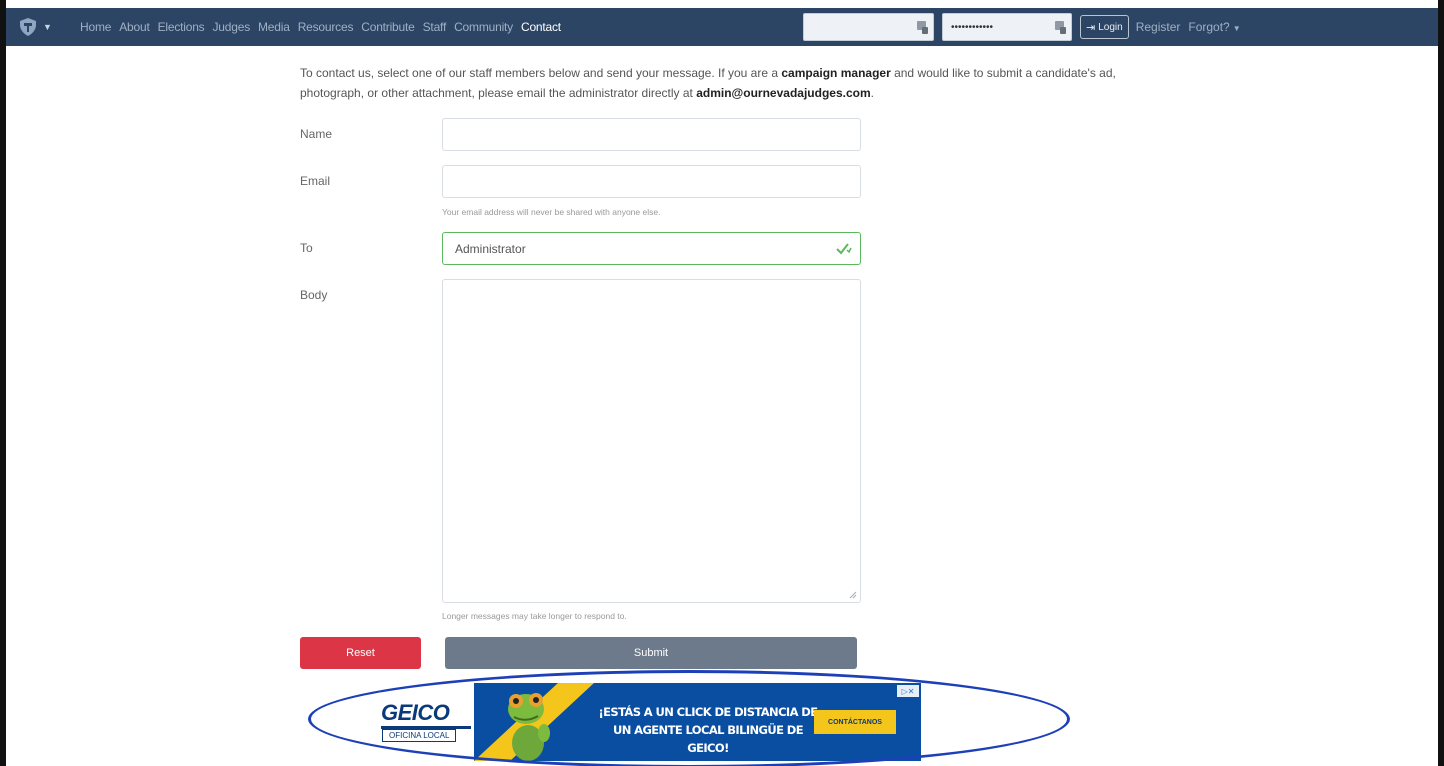  Describe the element at coordinates (651, 653) in the screenshot. I see `submit-button: Submit` at that location.